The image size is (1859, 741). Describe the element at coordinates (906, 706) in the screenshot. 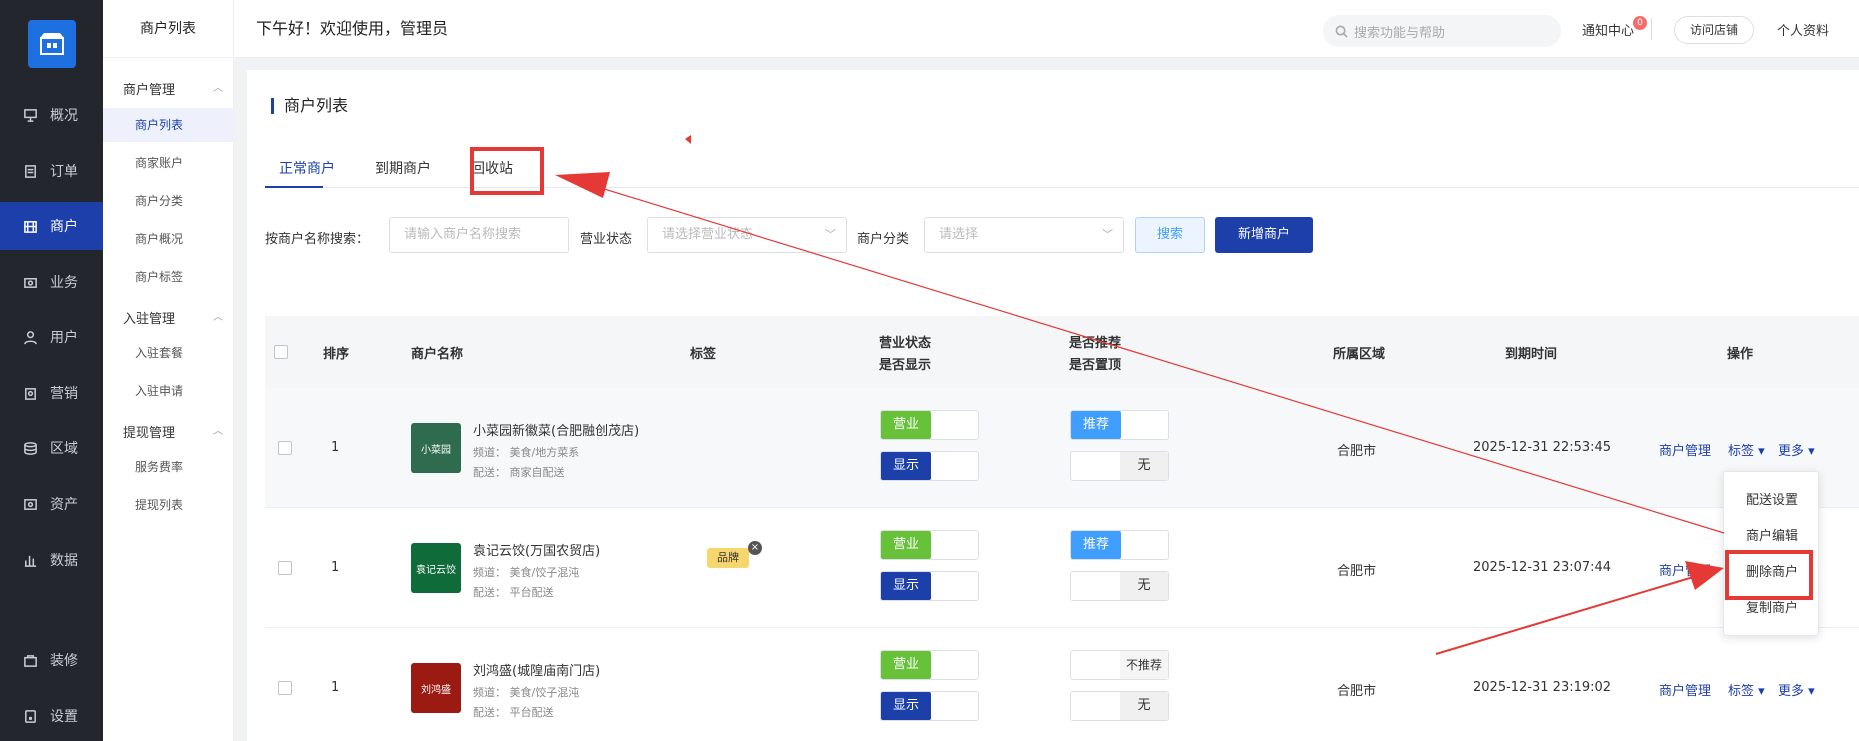

I see `toggle-on-label: 显示` at that location.